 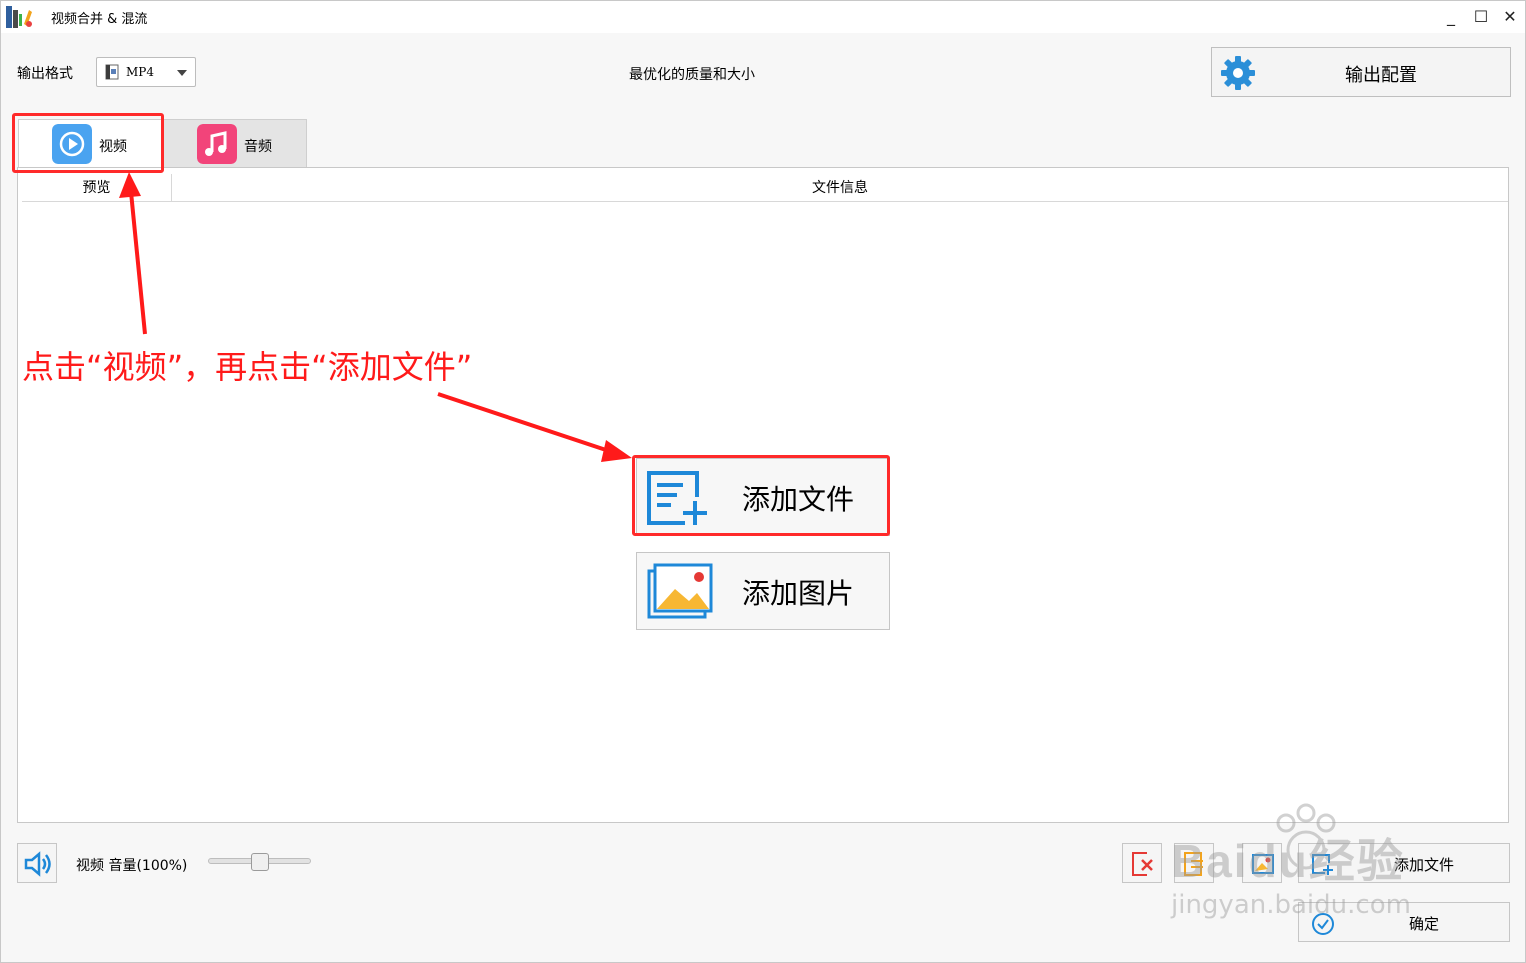 I want to click on annotation-arrows, so click(x=375, y=317).